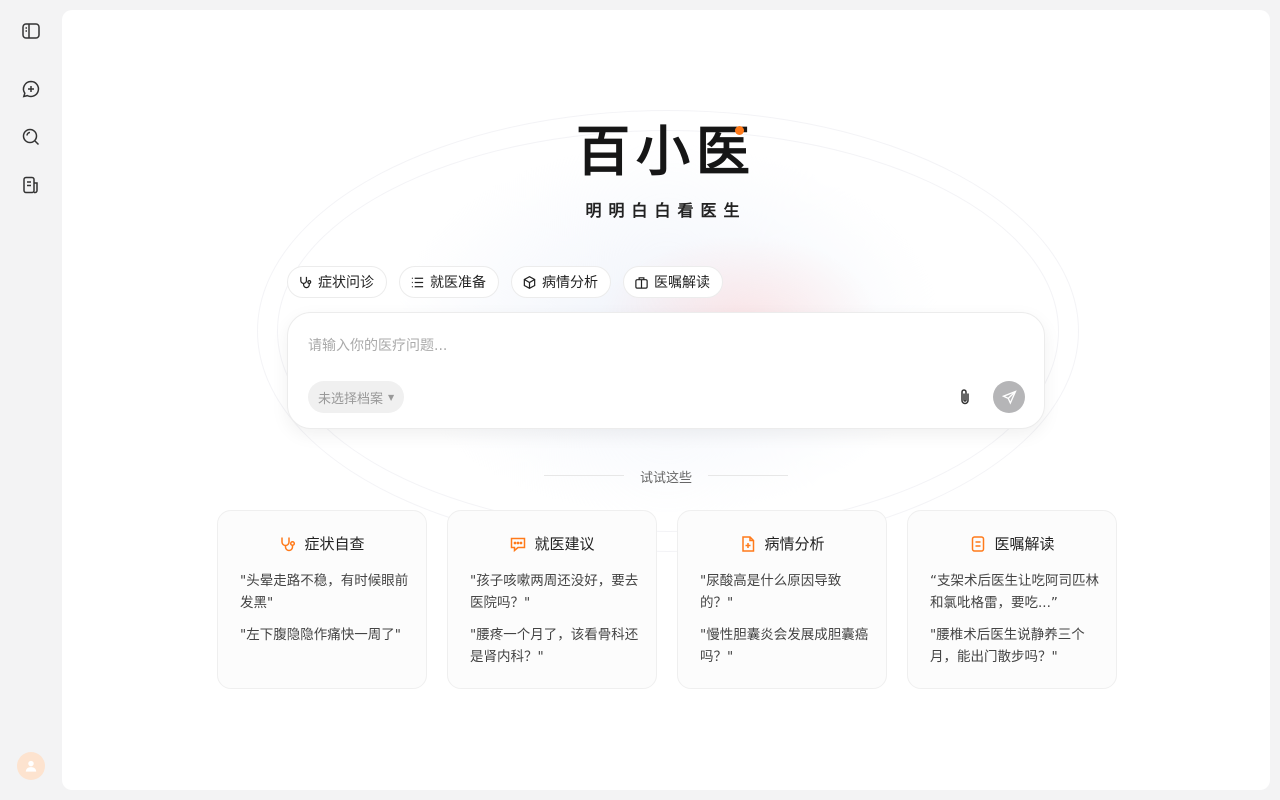  I want to click on send-button, so click(1009, 397).